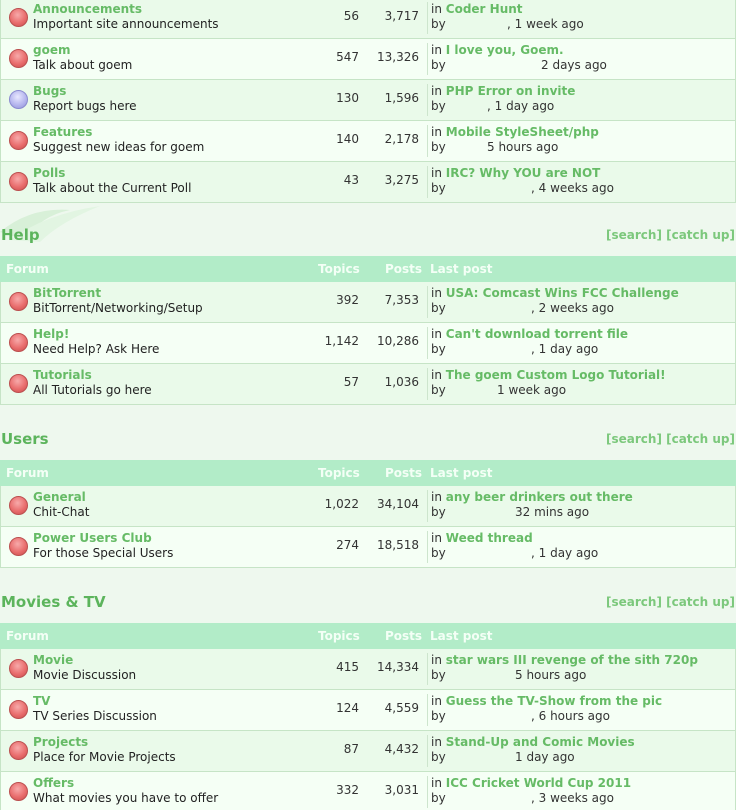 Image resolution: width=736 pixels, height=810 pixels. I want to click on forum-description: For those Special Users, so click(103, 553).